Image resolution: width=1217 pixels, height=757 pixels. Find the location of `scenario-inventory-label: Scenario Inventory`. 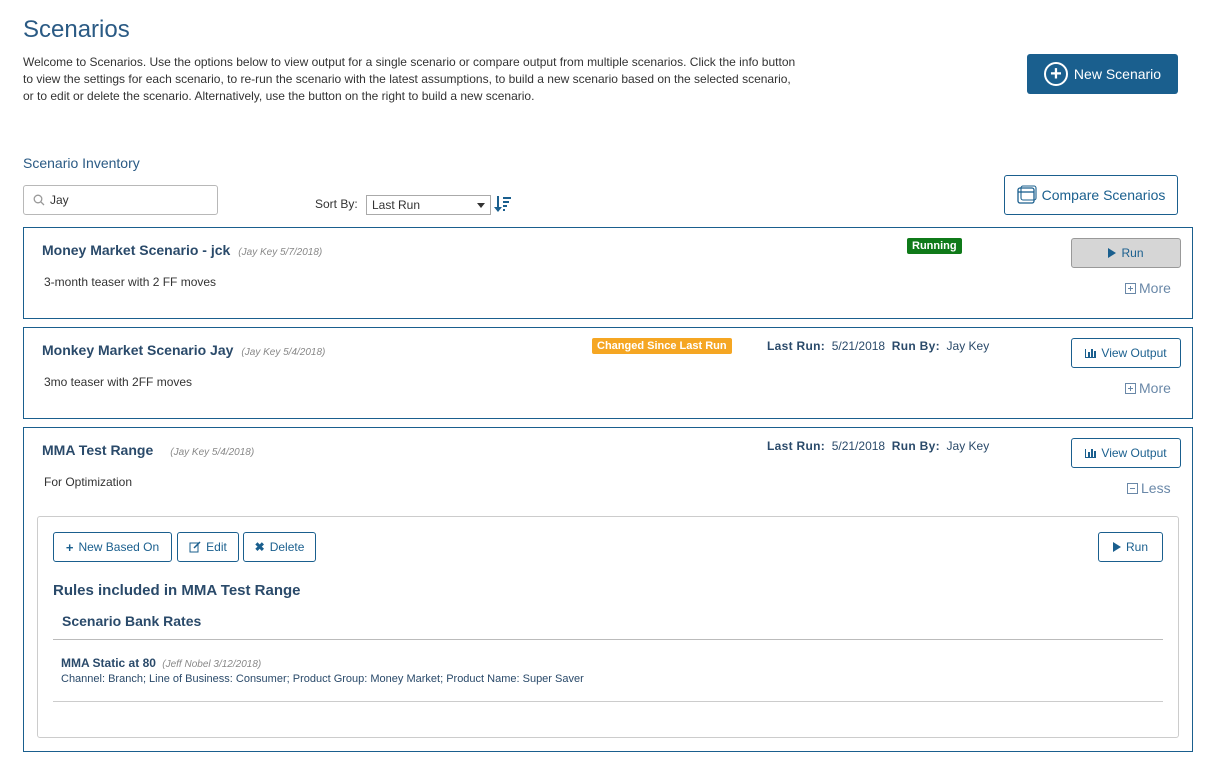

scenario-inventory-label: Scenario Inventory is located at coordinates (81, 163).